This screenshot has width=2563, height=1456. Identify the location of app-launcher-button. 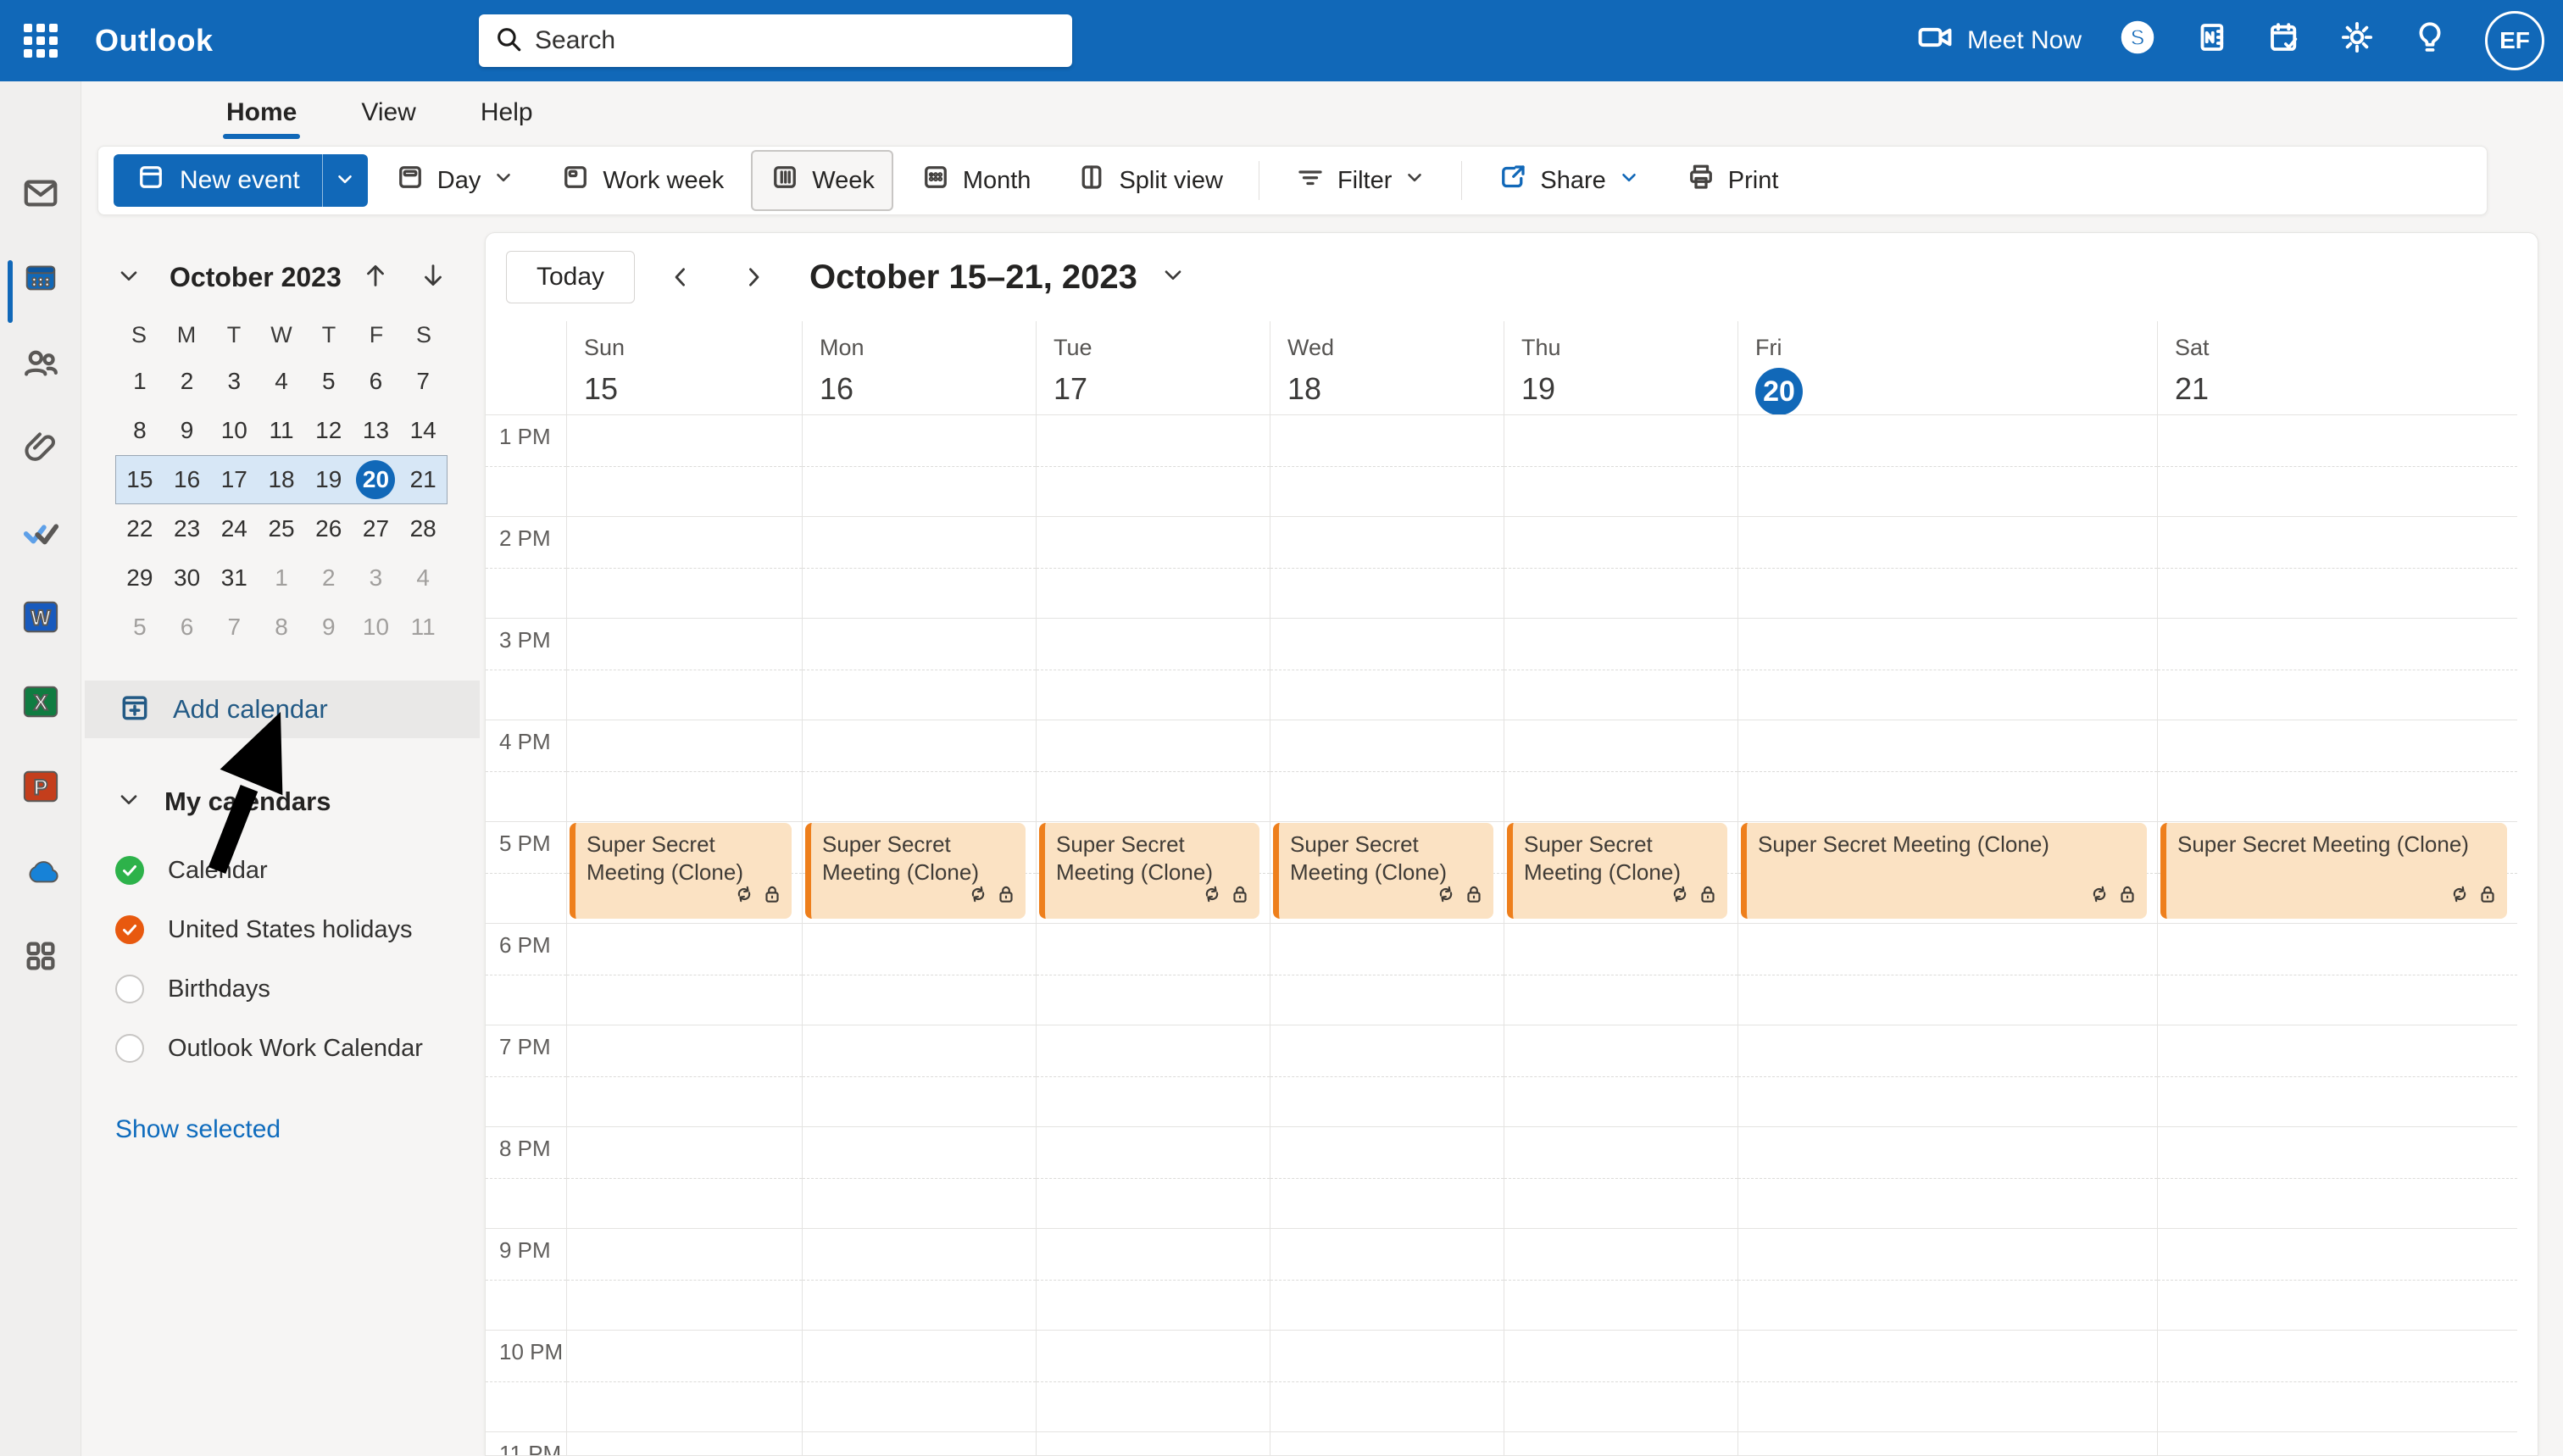
(40, 41).